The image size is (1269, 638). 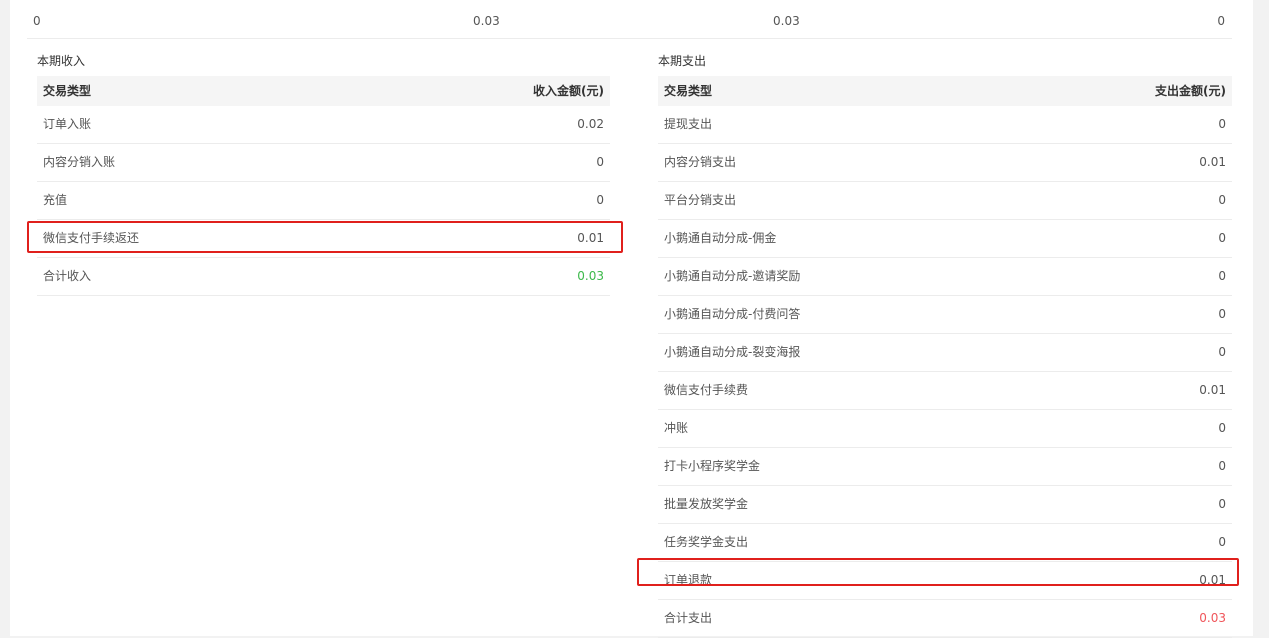 What do you see at coordinates (688, 618) in the screenshot?
I see `expense-total-label: 合计支出` at bounding box center [688, 618].